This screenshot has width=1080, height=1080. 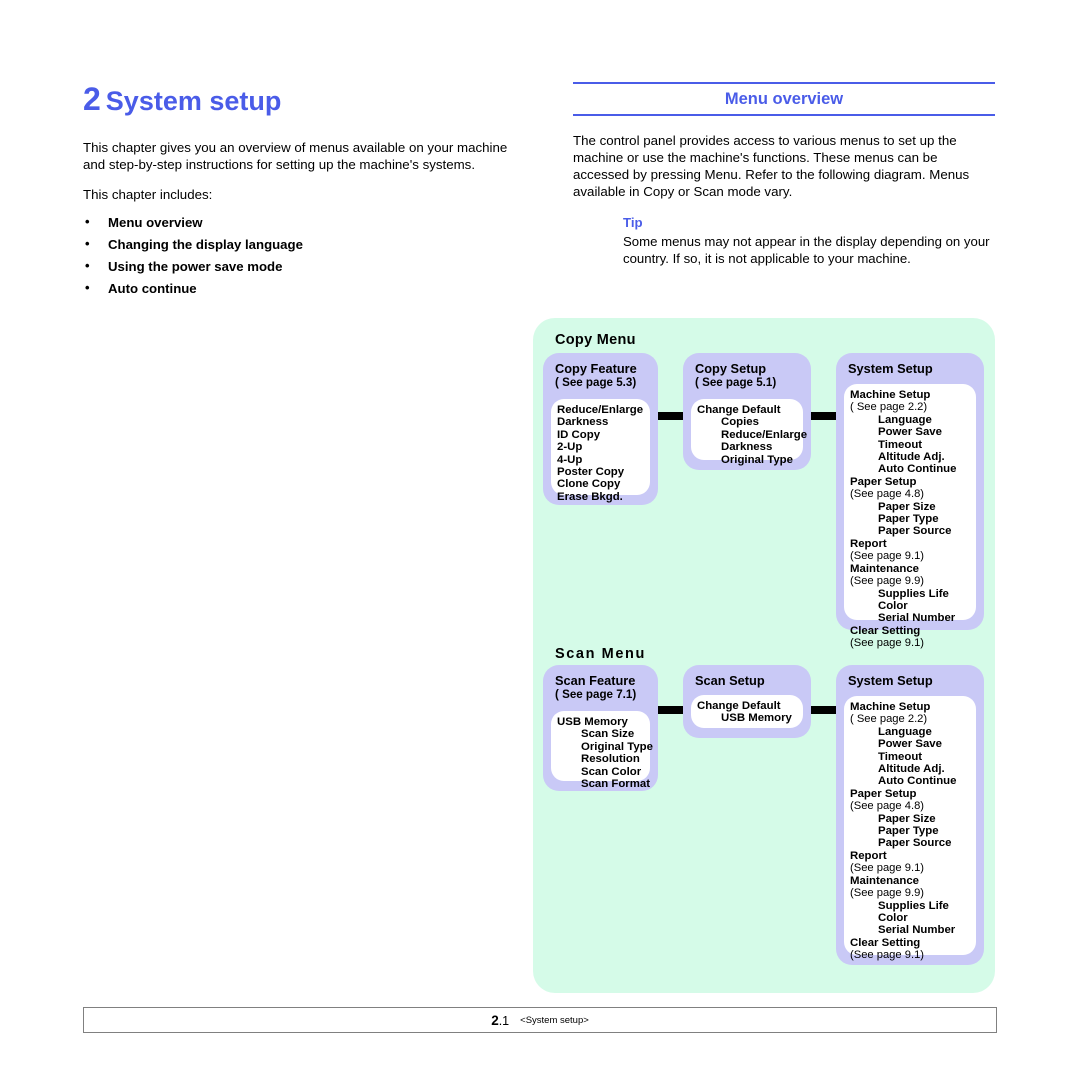 I want to click on page-footer: 2.1 <System setup>, so click(x=540, y=1020).